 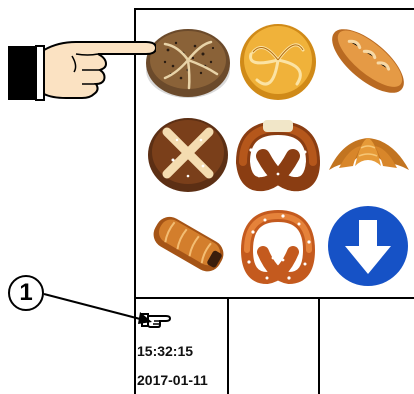 What do you see at coordinates (274, 9) in the screenshot?
I see `panel-top-border` at bounding box center [274, 9].